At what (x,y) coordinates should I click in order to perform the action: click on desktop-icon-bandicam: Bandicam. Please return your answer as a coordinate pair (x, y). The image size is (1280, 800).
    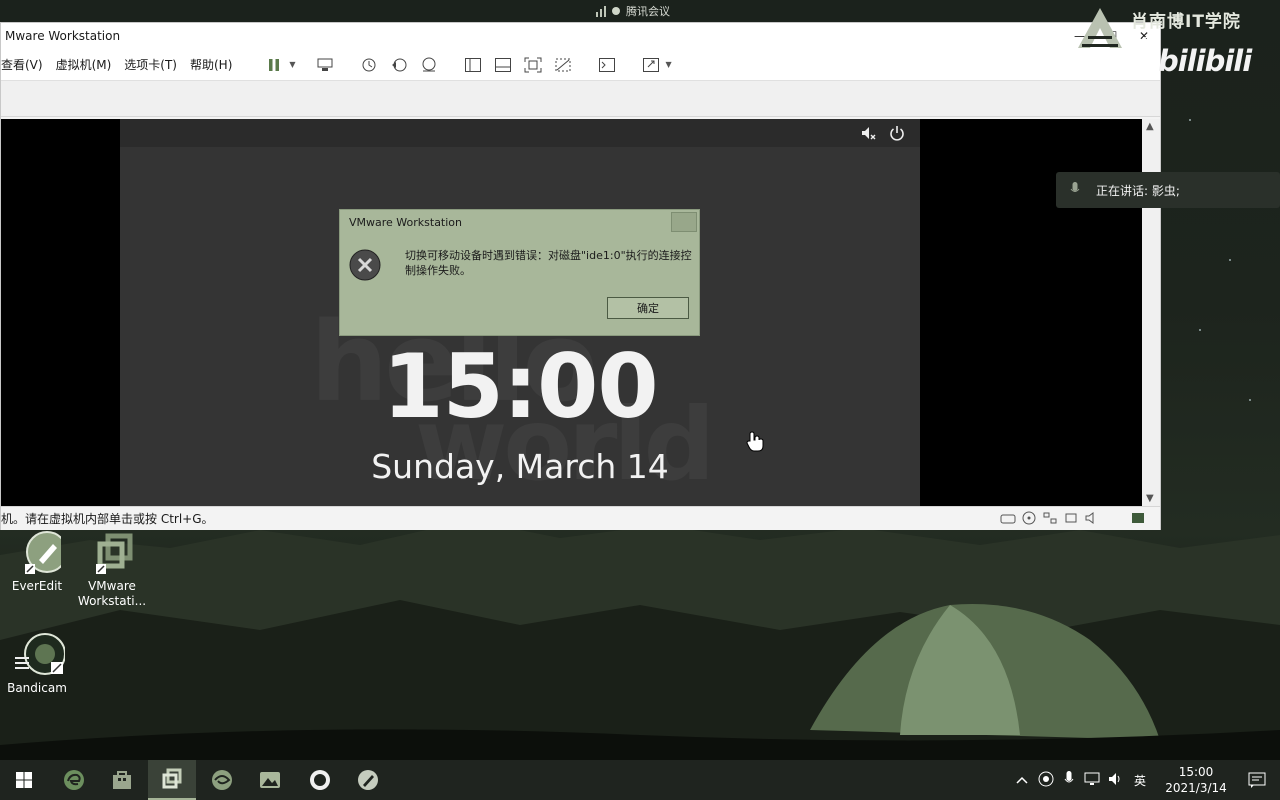
    Looking at the image, I should click on (37, 664).